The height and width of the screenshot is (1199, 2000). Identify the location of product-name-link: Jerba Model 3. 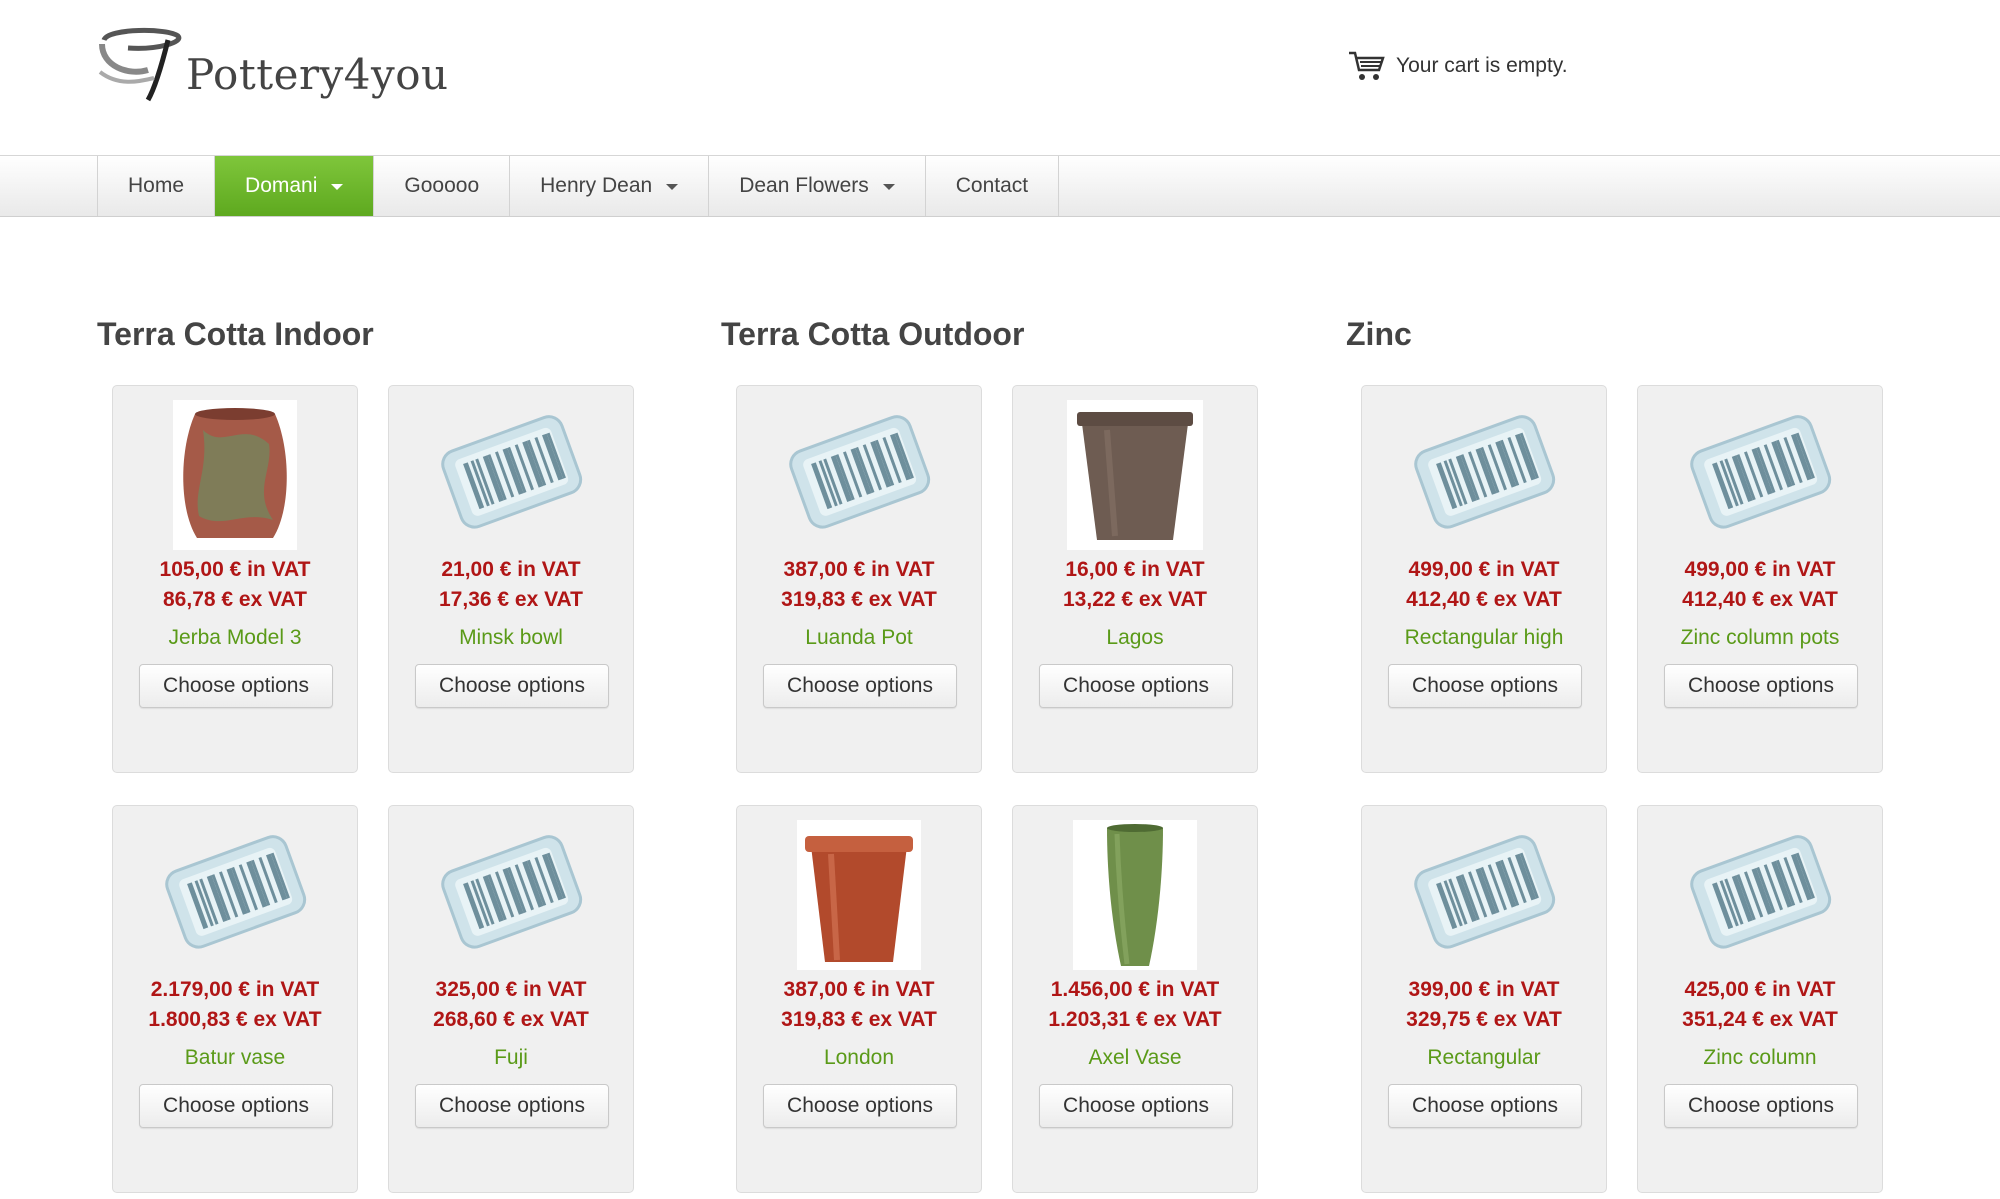
(235, 638).